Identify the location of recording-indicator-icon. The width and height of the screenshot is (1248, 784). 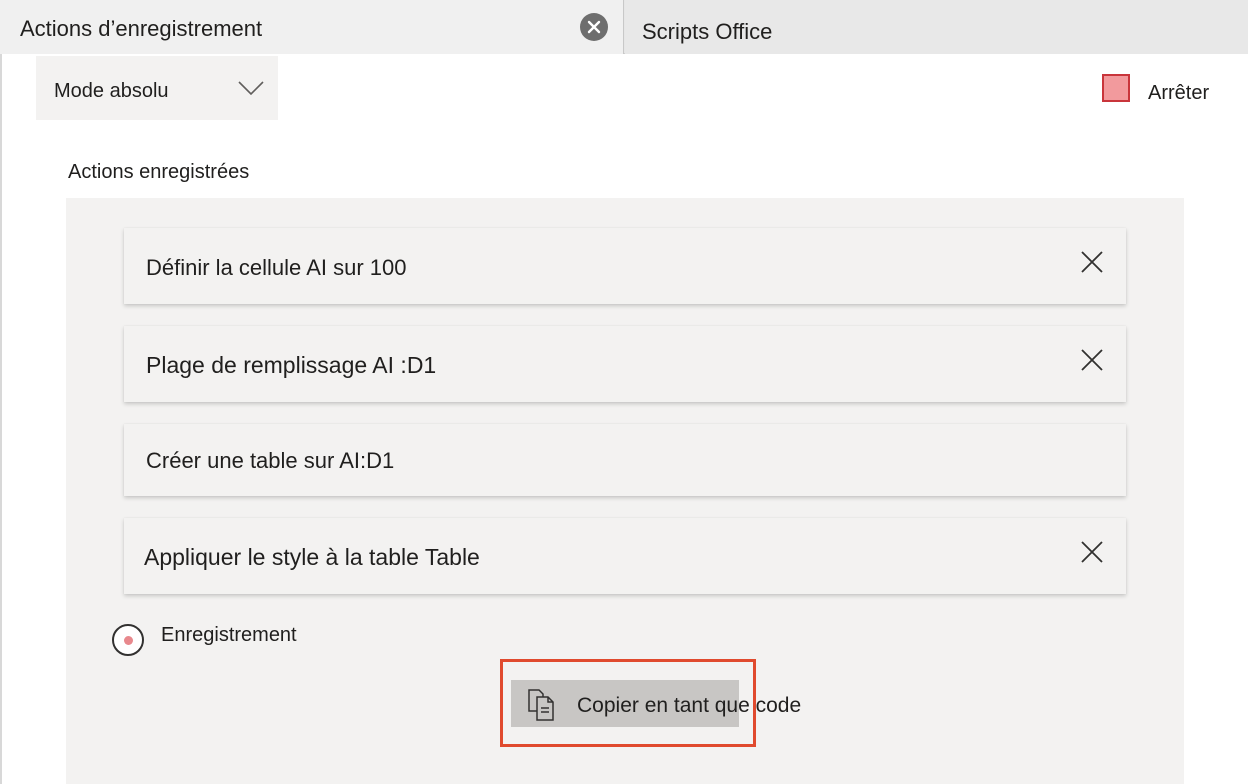
(128, 640).